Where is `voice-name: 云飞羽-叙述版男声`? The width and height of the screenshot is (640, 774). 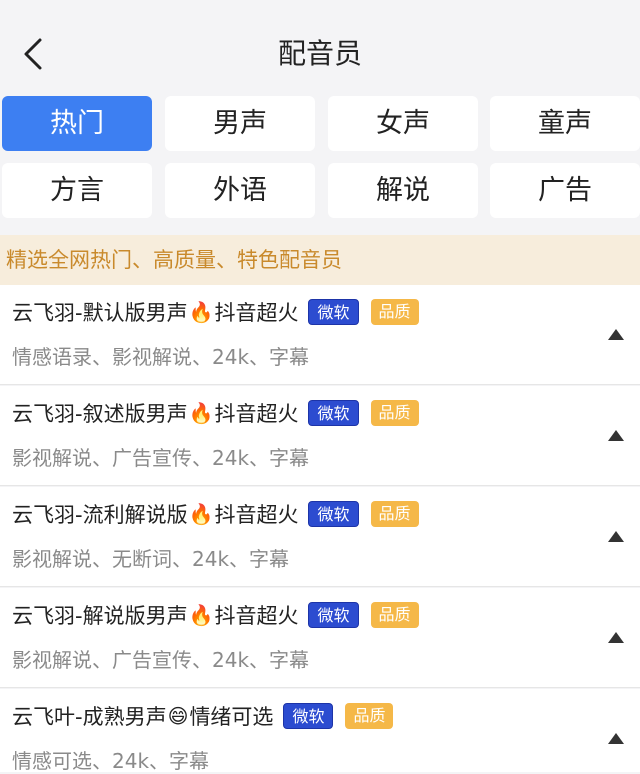
voice-name: 云飞羽-叙述版男声 is located at coordinates (100, 414).